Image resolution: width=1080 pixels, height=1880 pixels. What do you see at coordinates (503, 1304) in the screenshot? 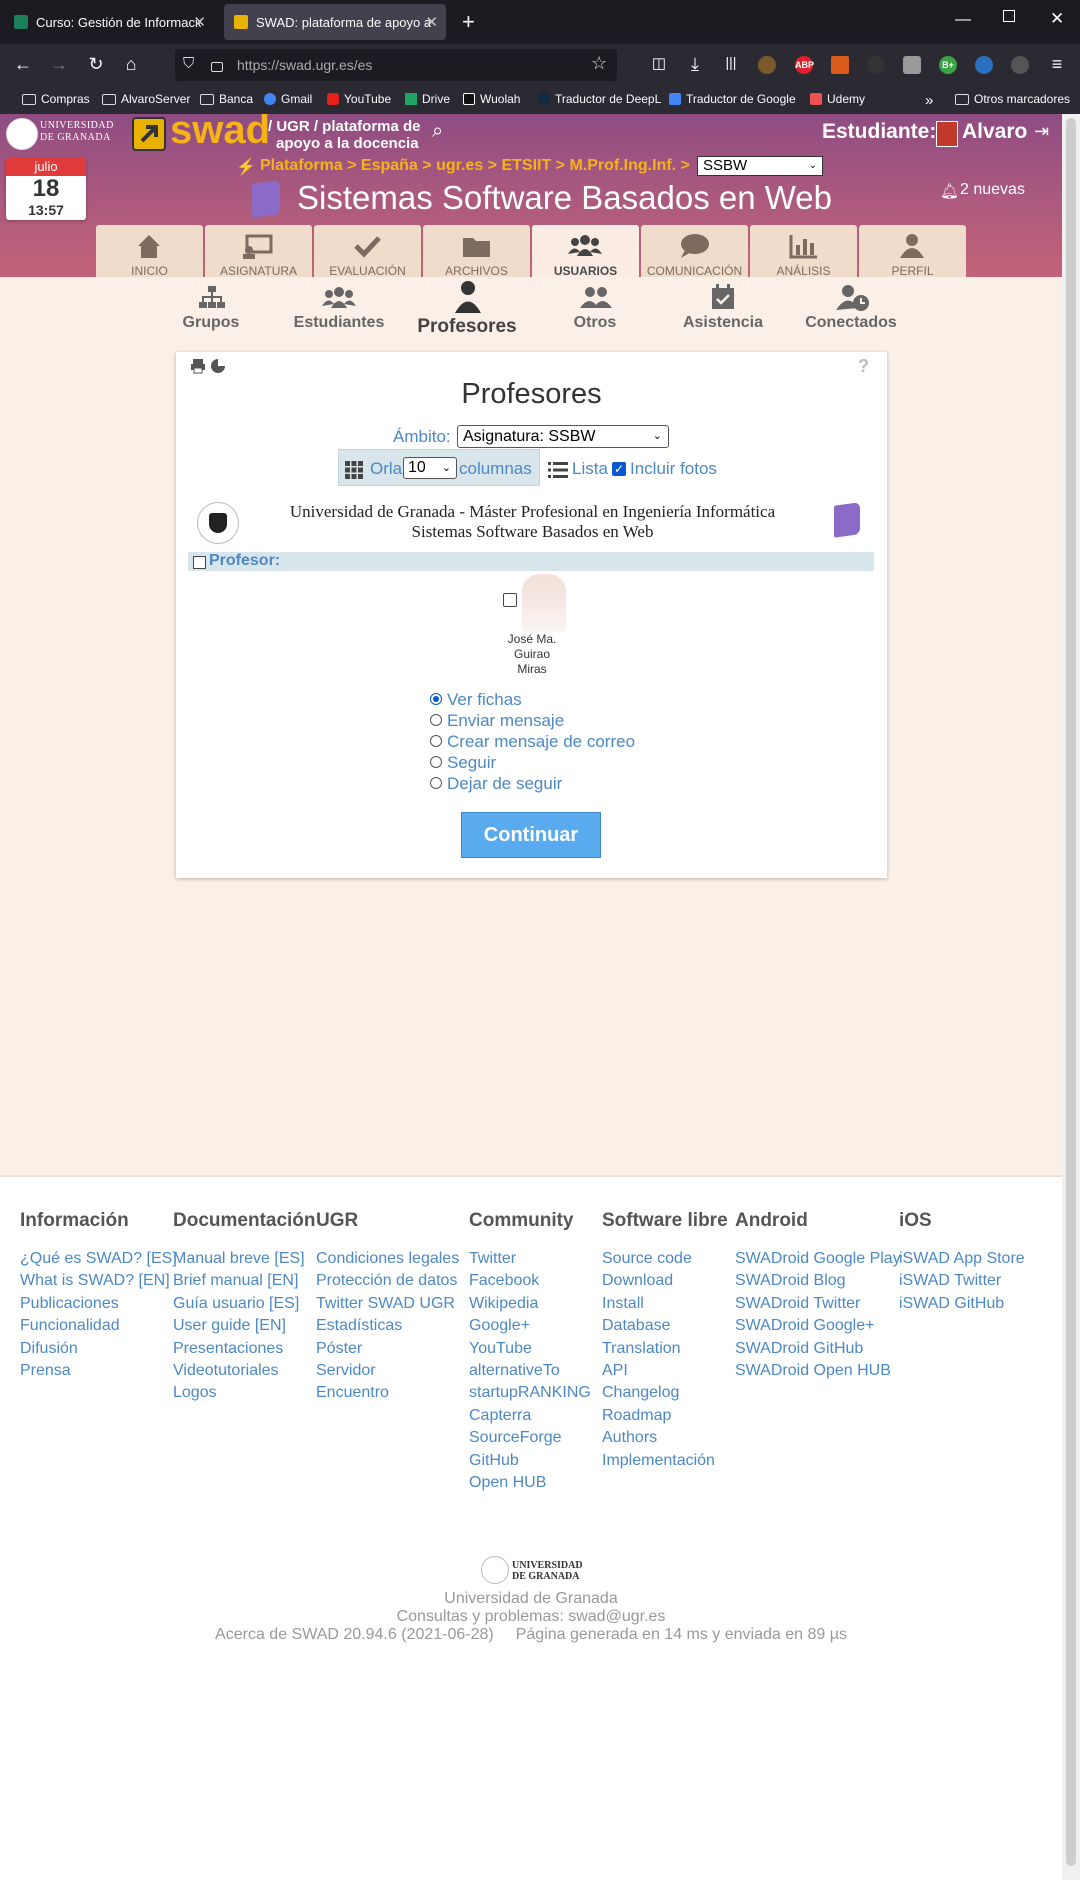
I see `footer-link: Wikipedia` at bounding box center [503, 1304].